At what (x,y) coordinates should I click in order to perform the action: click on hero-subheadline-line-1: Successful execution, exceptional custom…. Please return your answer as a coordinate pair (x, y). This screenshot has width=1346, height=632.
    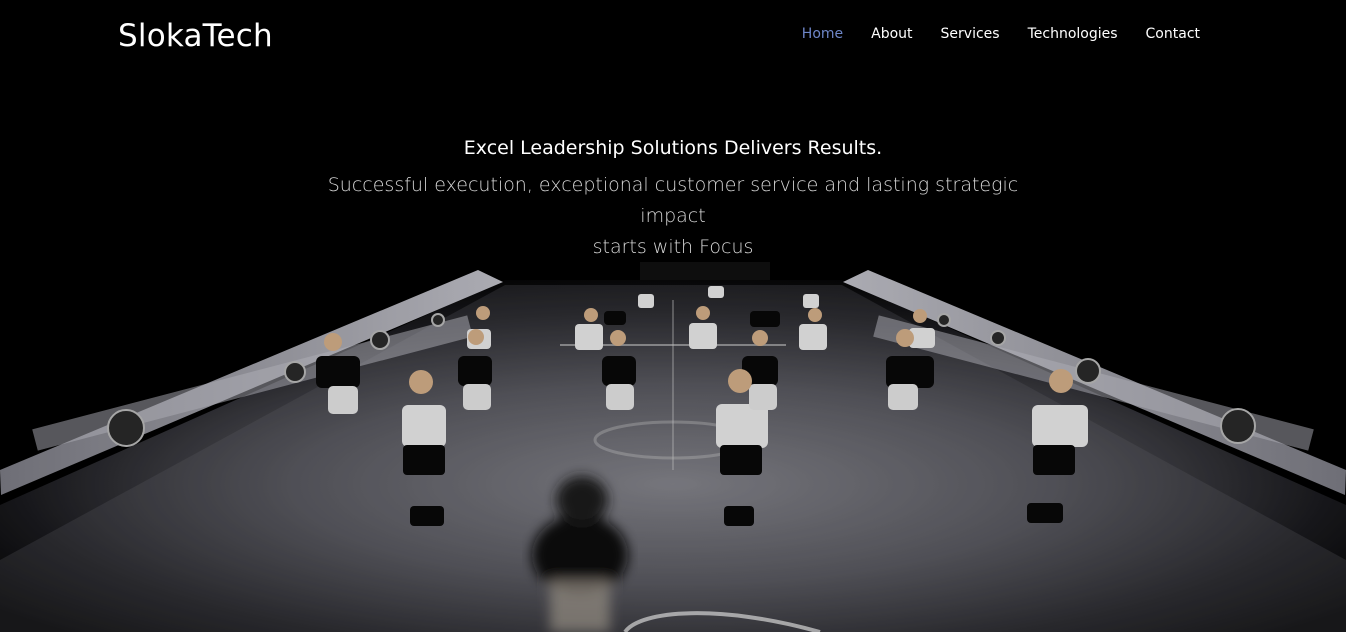
    Looking at the image, I should click on (673, 200).